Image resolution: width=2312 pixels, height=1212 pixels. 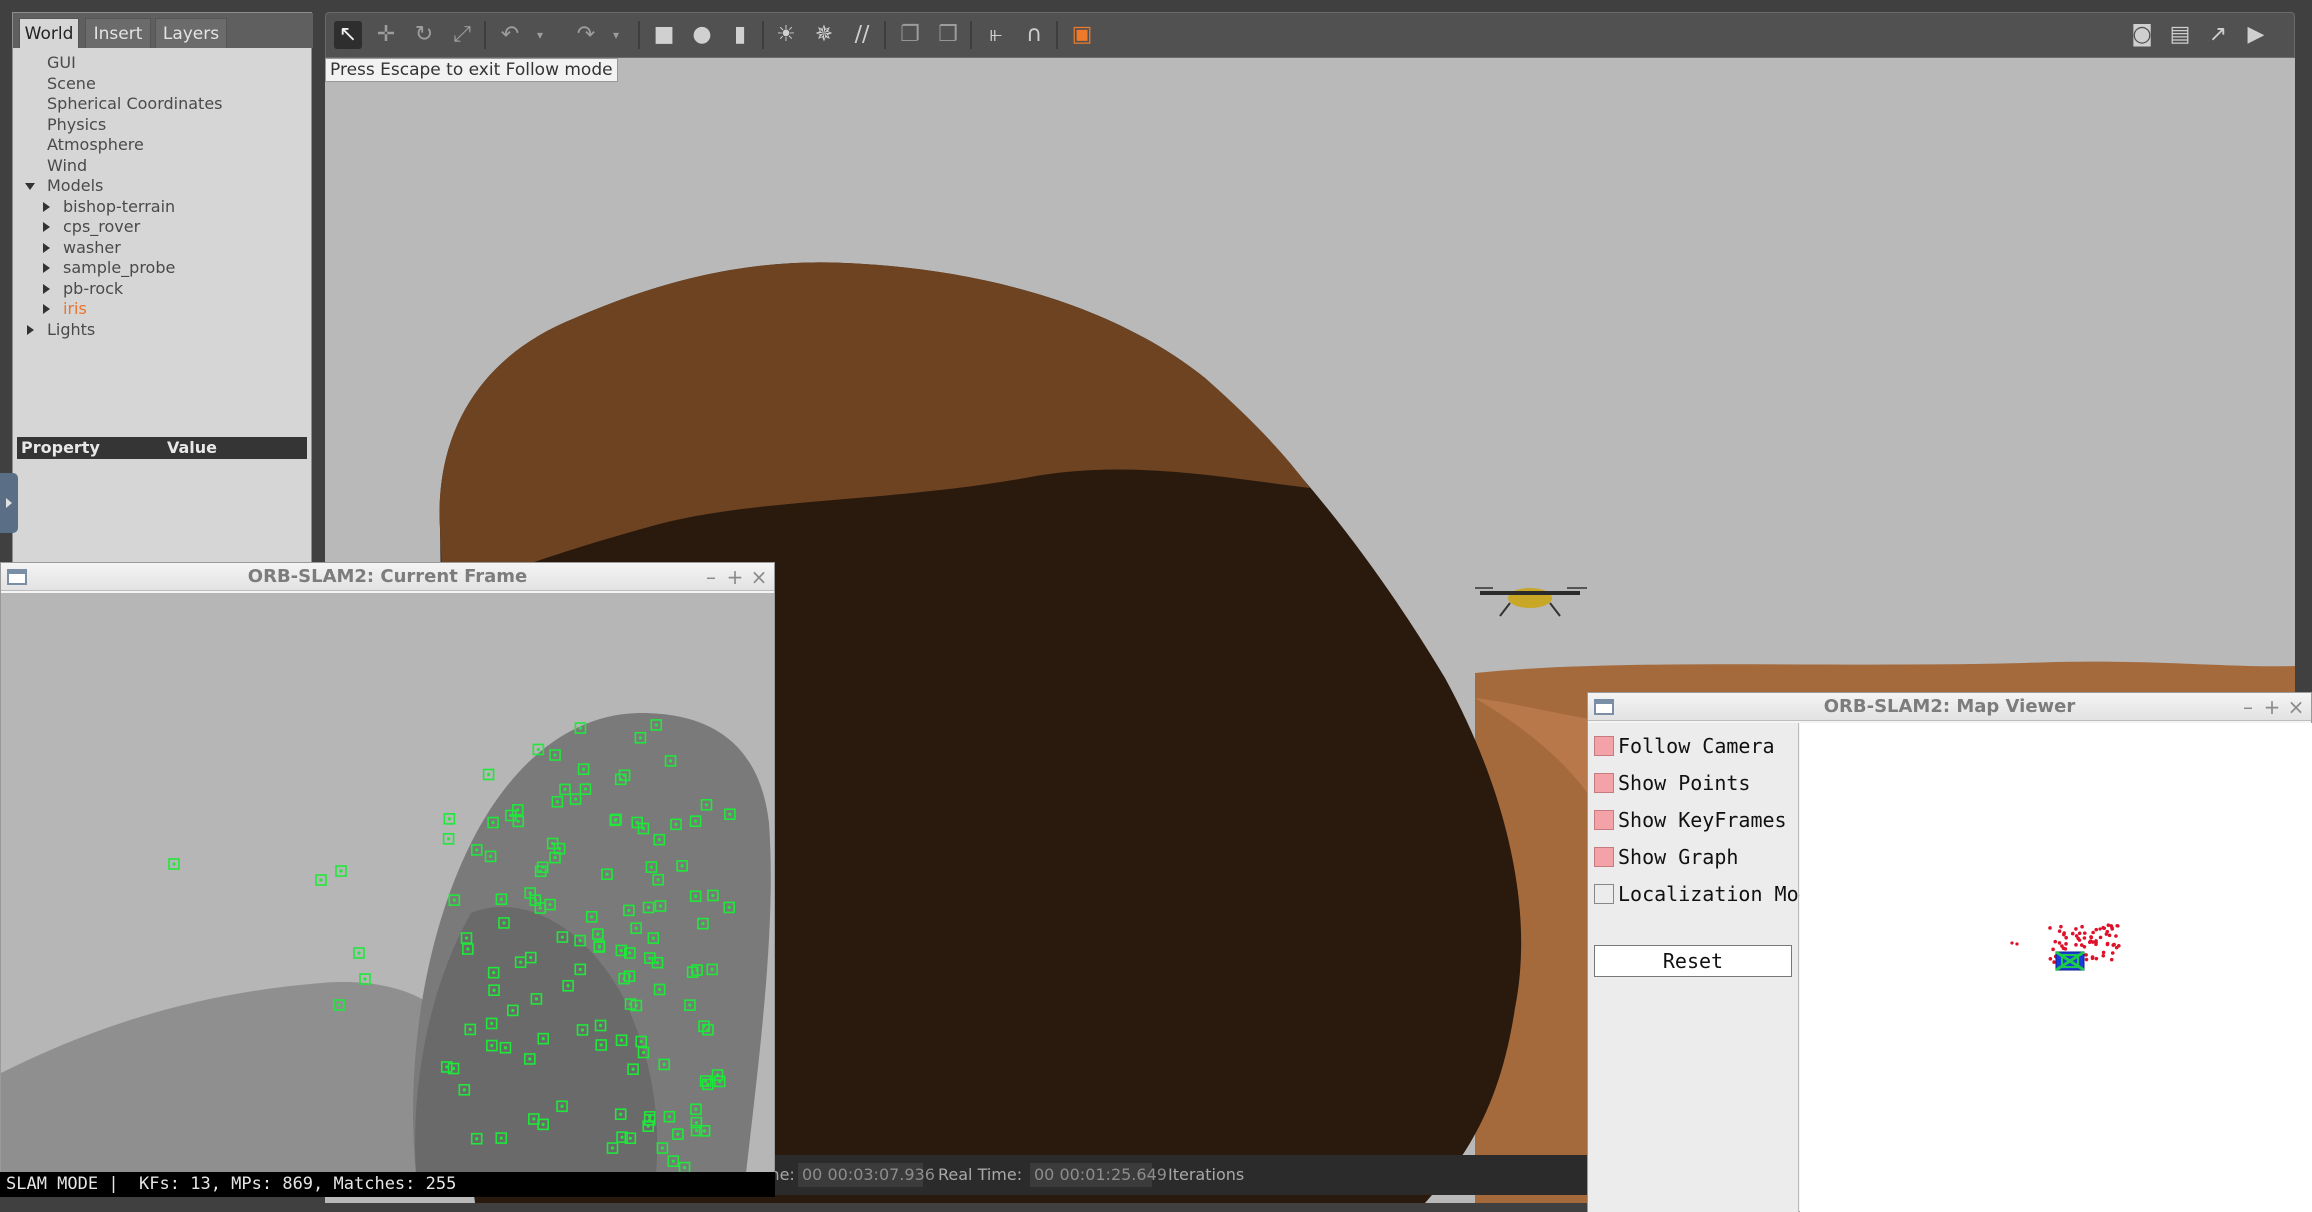 I want to click on follow-camera-checkbox, so click(x=1604, y=746).